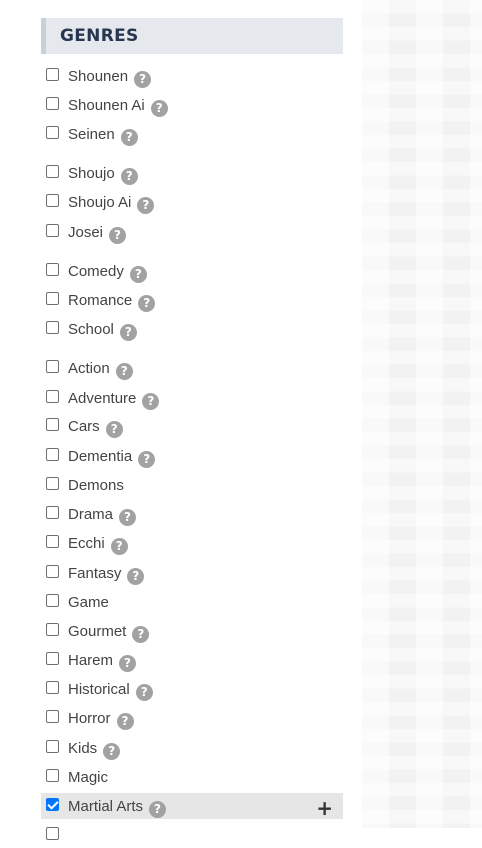 Image resolution: width=482 pixels, height=848 pixels. I want to click on genre-checkbox-action, so click(52, 366).